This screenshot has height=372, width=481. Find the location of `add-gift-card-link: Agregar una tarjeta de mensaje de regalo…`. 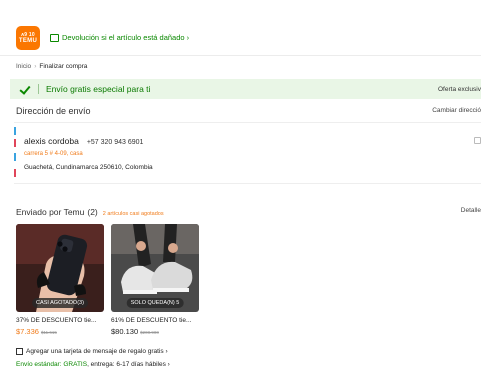

add-gift-card-link: Agregar una tarjeta de mensaje de regalo… is located at coordinates (92, 351).